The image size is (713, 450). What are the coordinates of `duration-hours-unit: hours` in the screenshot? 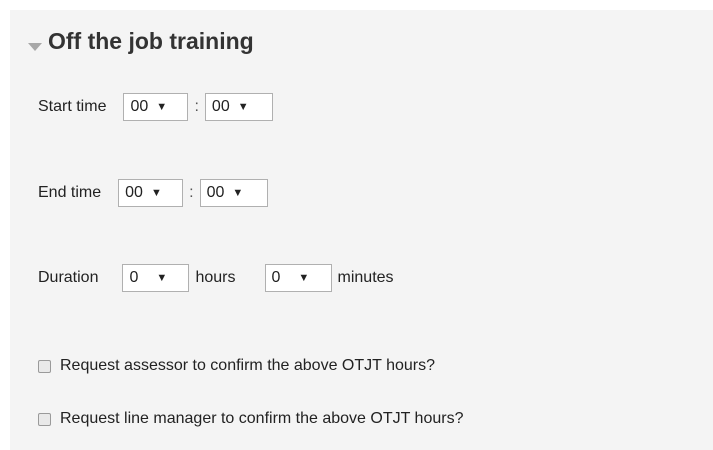 It's located at (215, 277).